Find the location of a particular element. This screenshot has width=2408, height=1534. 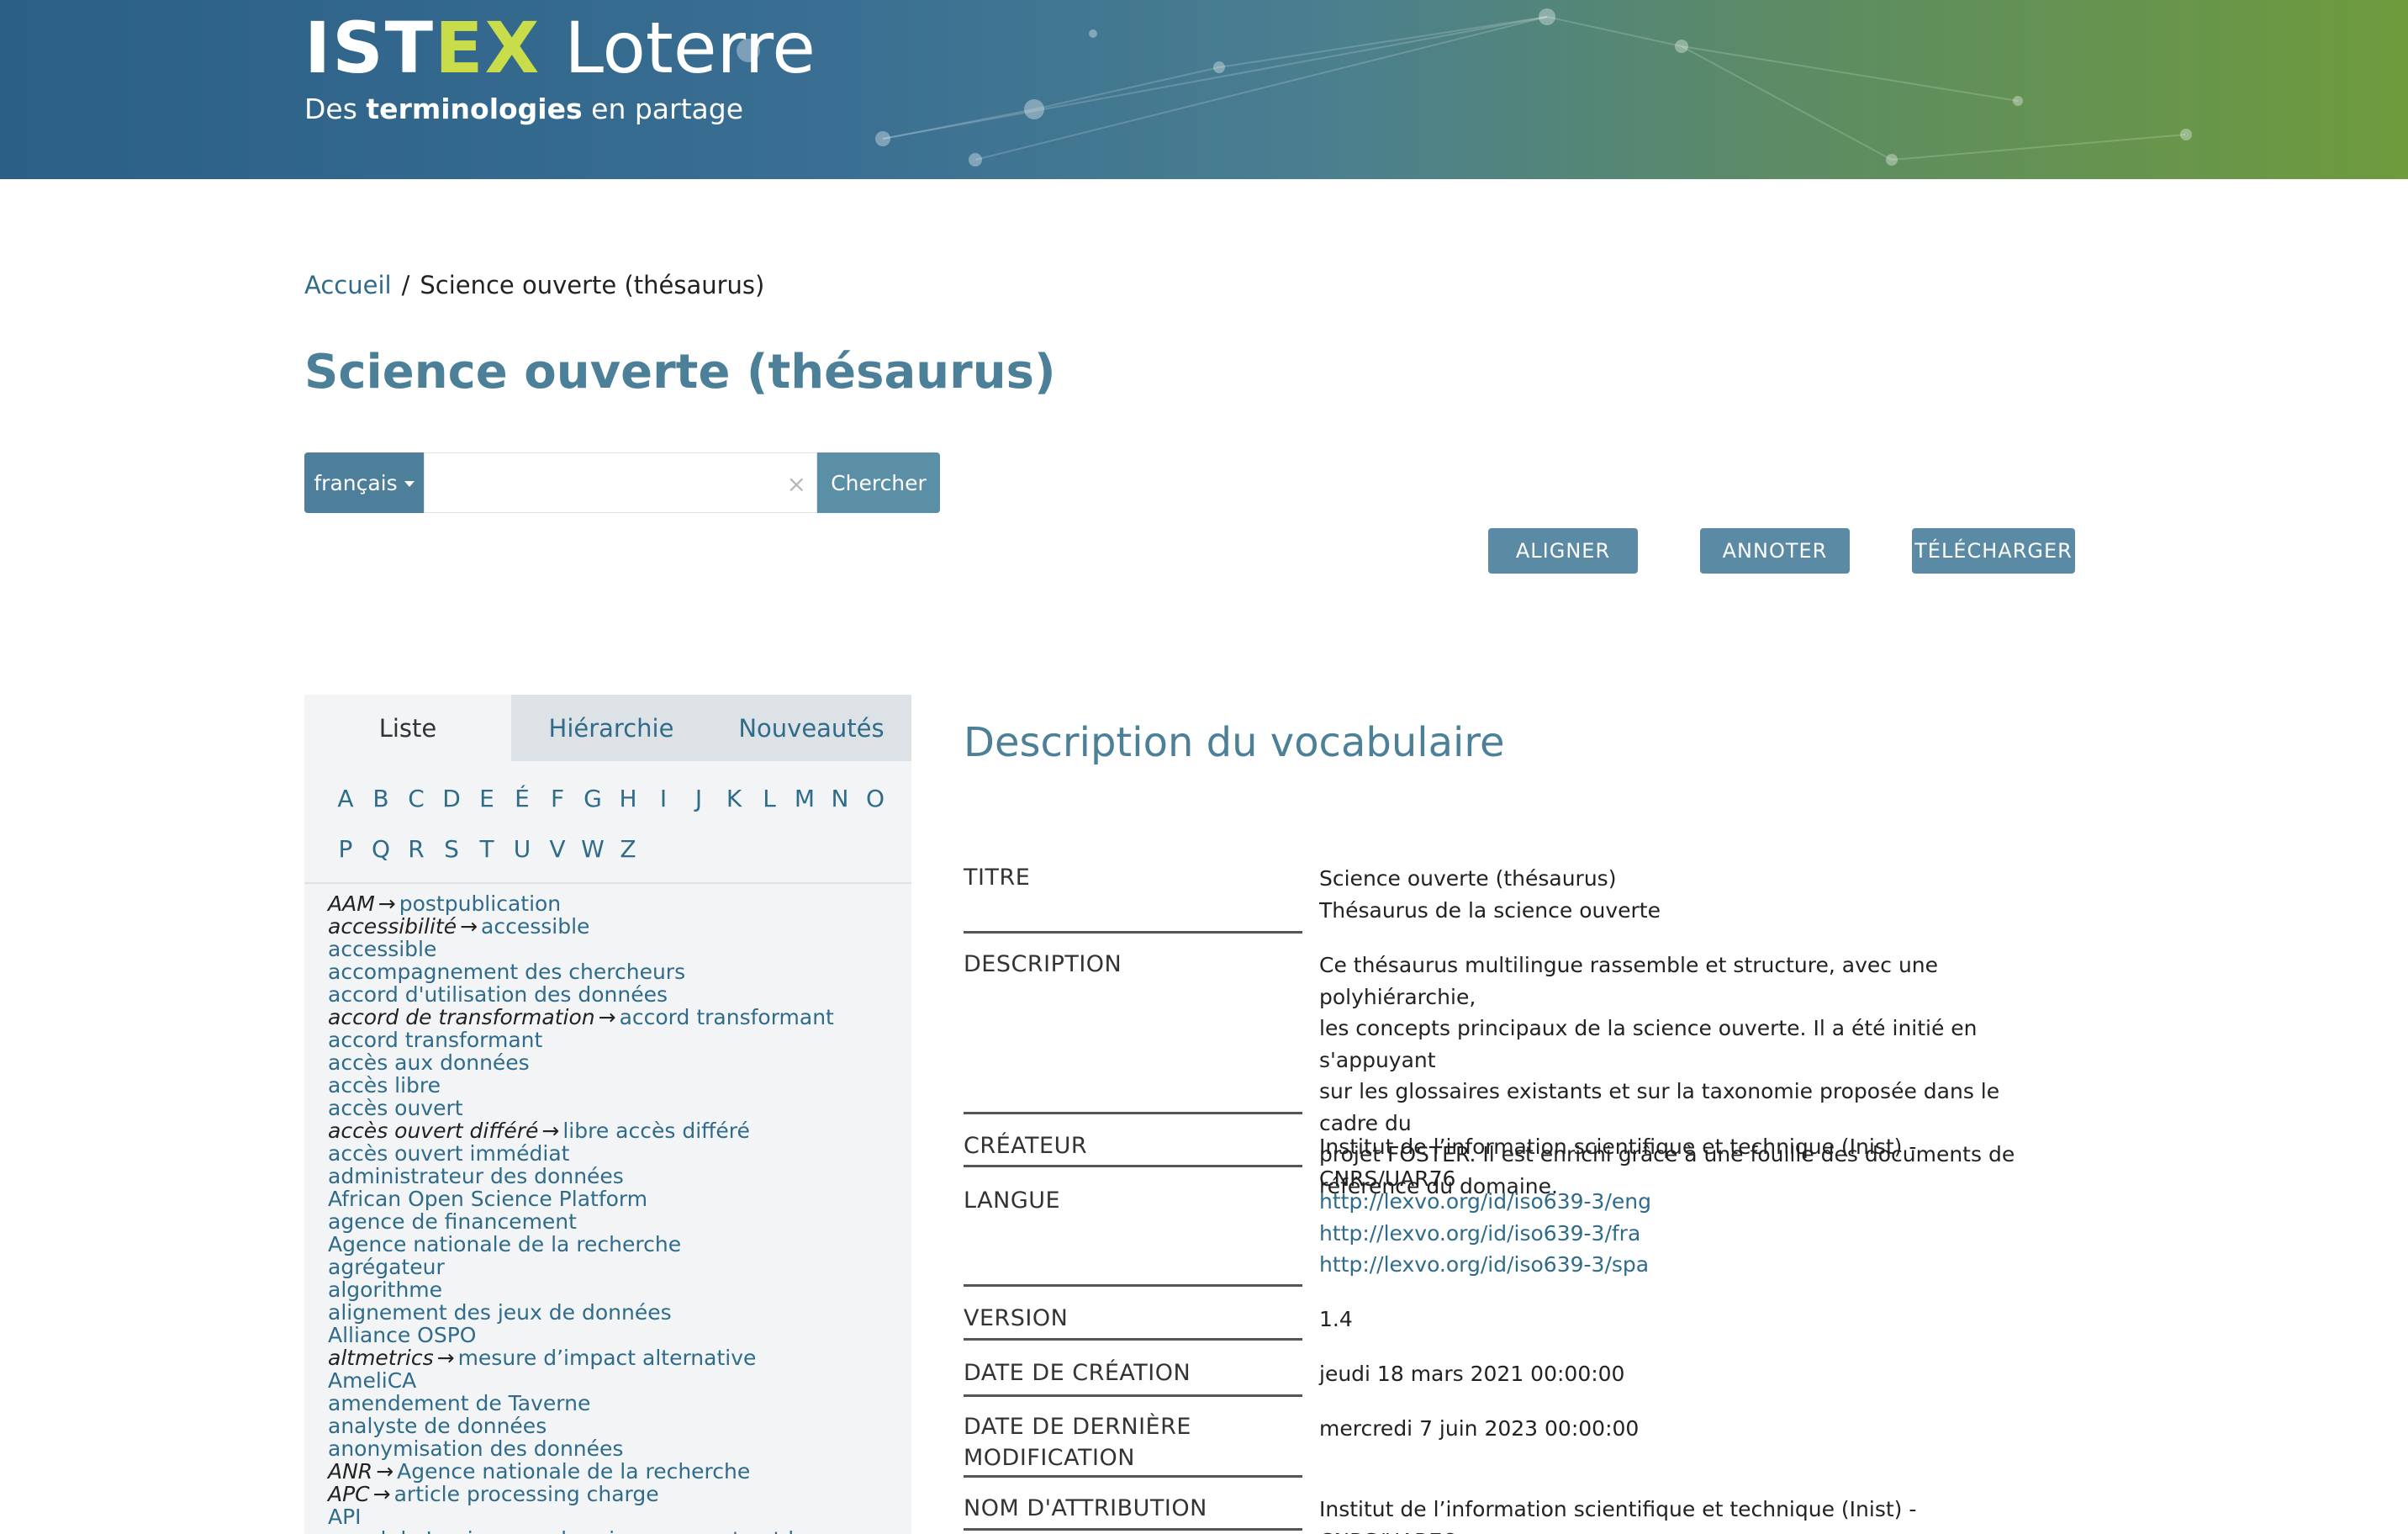

alphabet-row-1: ABCDEÉFGHIJKLMNO is located at coordinates (610, 798).